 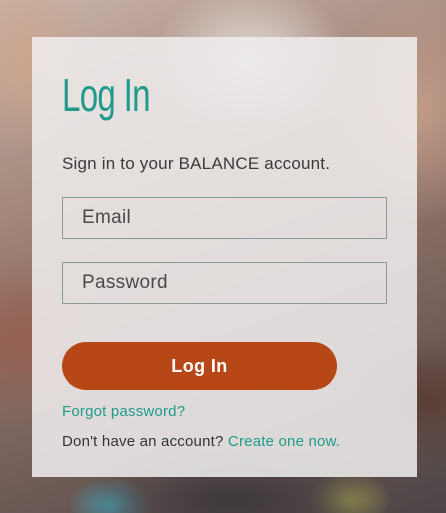 I want to click on signup-prompt: Don't have an account? Create one now., so click(x=201, y=441).